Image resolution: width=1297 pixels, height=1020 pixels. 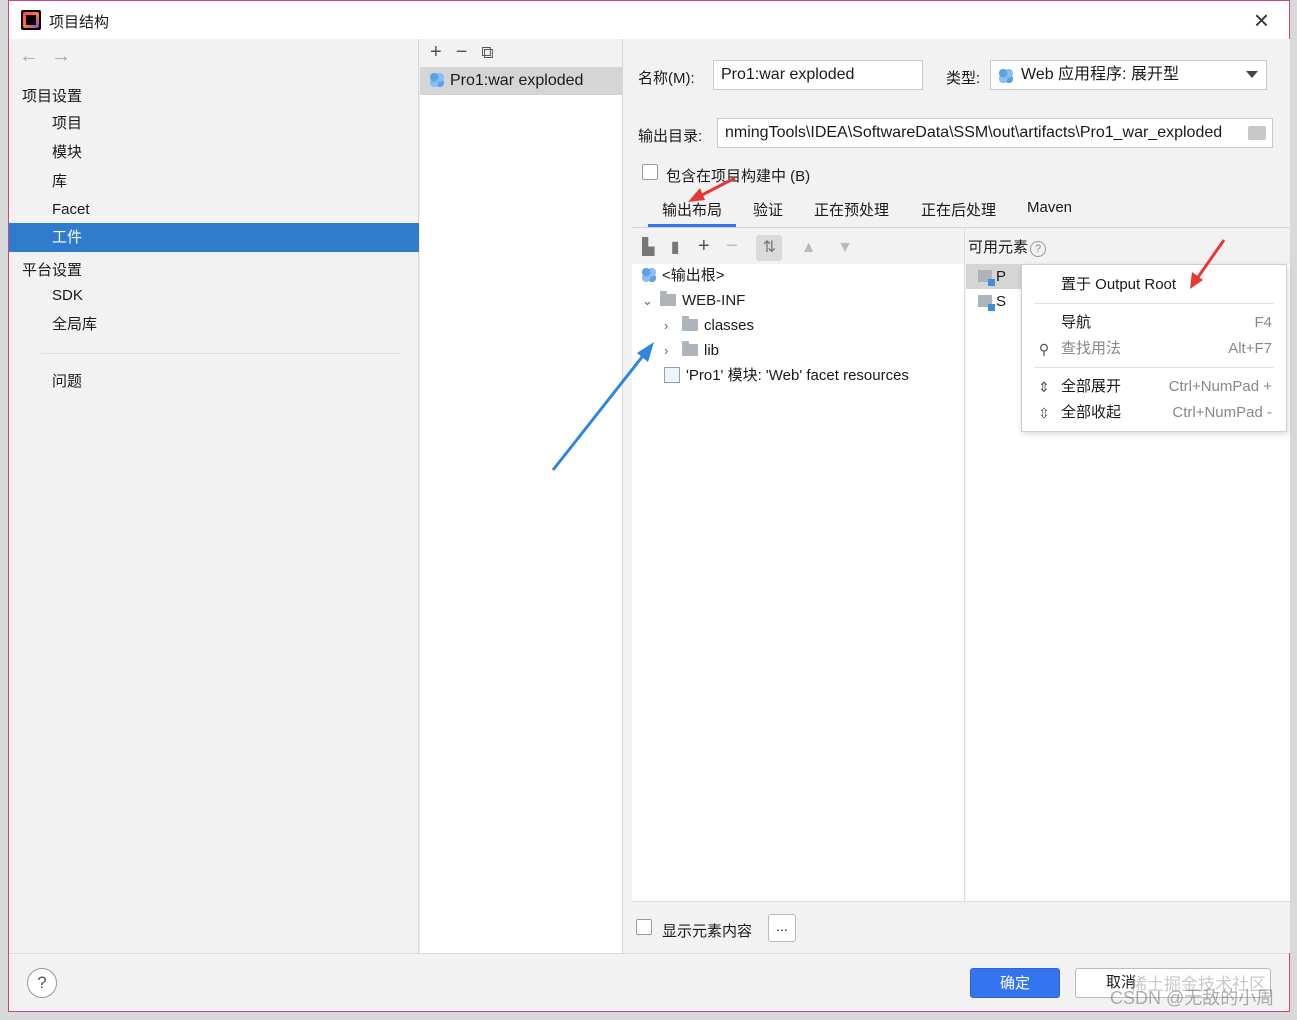 I want to click on artifact-toolbar: + − ⧉, so click(x=521, y=53).